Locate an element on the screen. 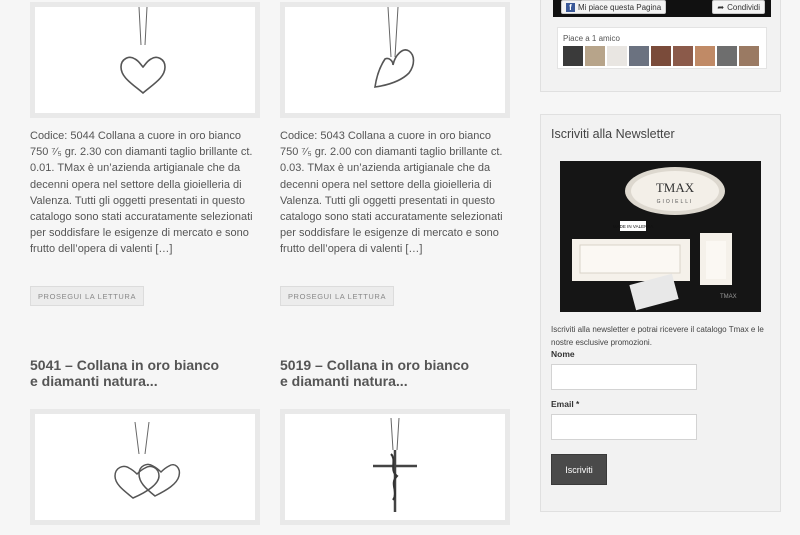 The height and width of the screenshot is (535, 800). facebook-share-button: ➦ Condividi is located at coordinates (738, 7).